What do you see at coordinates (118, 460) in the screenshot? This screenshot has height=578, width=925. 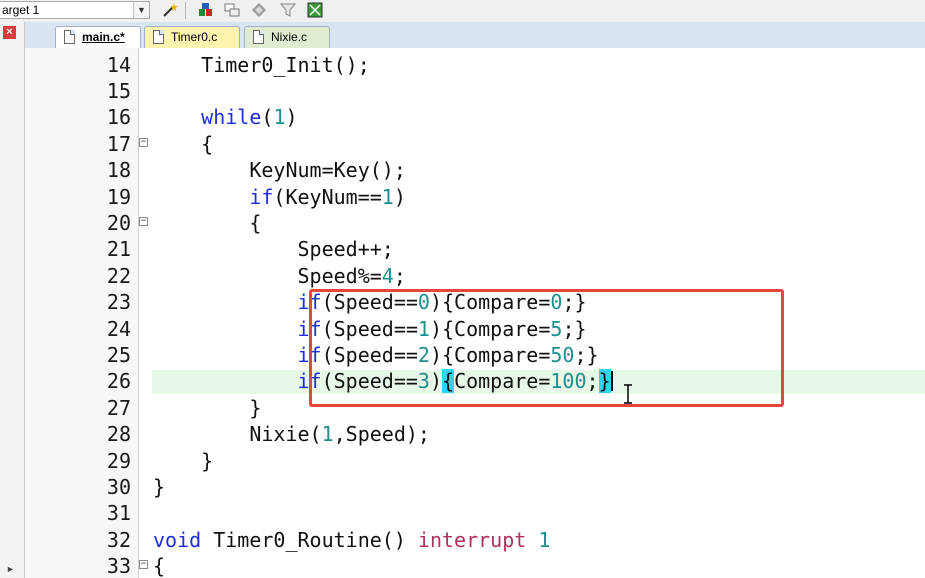 I see `line-number: 29` at bounding box center [118, 460].